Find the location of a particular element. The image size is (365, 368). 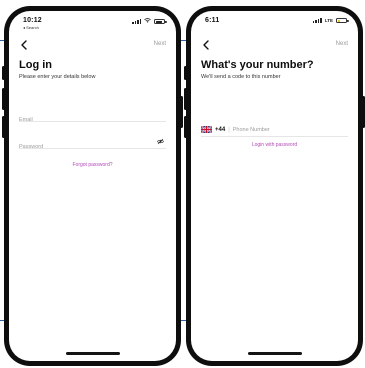

email-input is located at coordinates (92, 120).